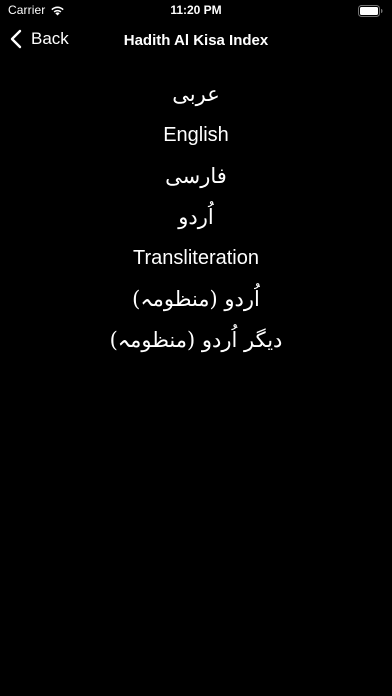  What do you see at coordinates (196, 299) in the screenshot?
I see `index-item-urdu-poetic: اُردو (منظومہ)` at bounding box center [196, 299].